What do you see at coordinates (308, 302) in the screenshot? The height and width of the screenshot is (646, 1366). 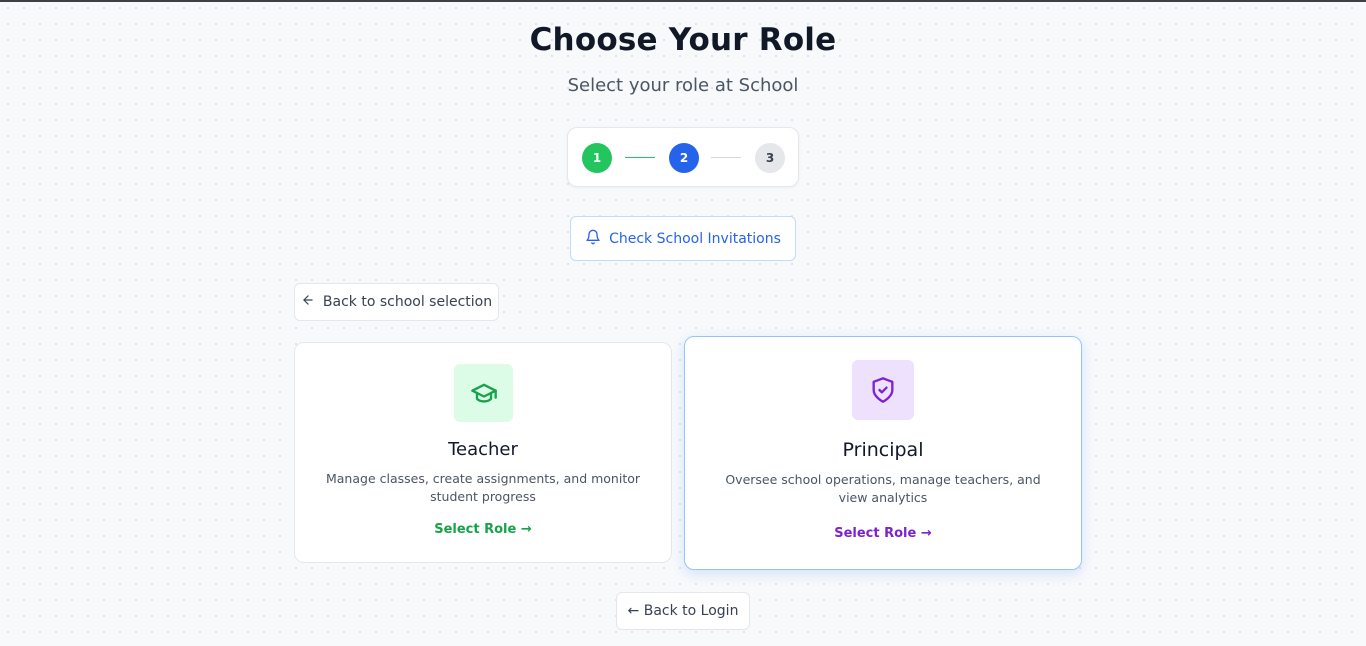 I see `arrow-left-icon` at bounding box center [308, 302].